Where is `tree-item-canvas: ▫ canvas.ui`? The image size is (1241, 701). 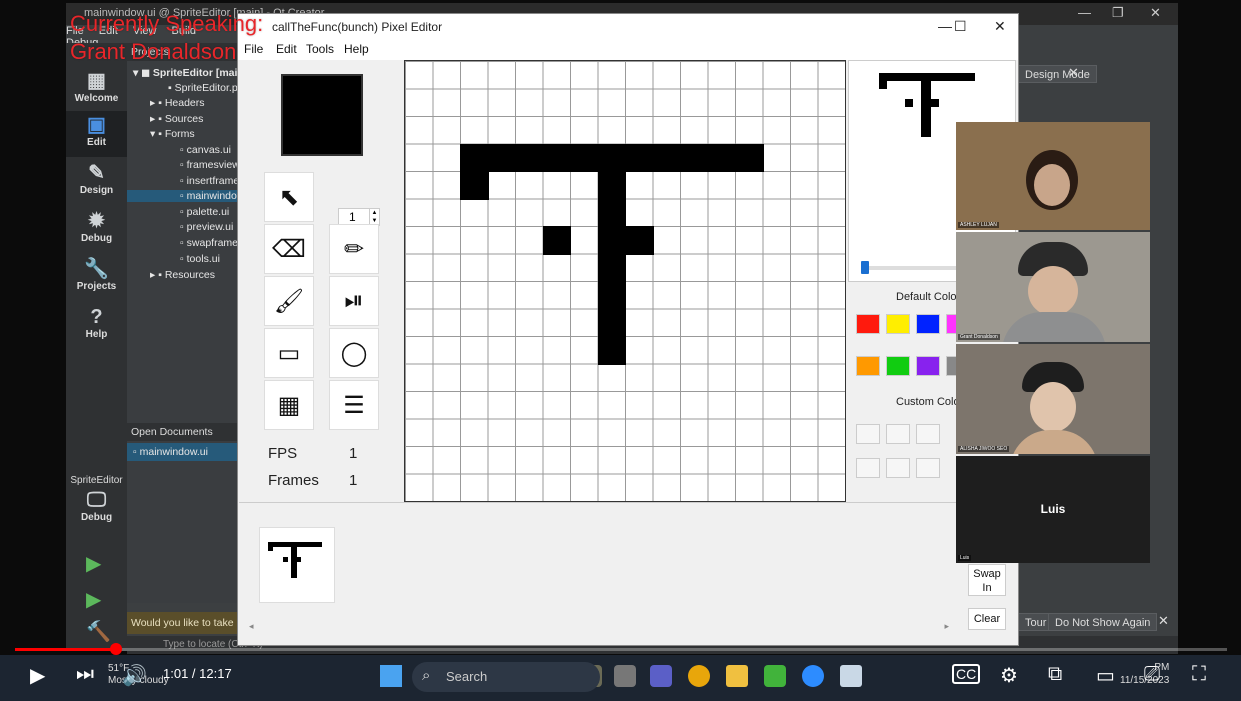 tree-item-canvas: ▫ canvas.ui is located at coordinates (205, 150).